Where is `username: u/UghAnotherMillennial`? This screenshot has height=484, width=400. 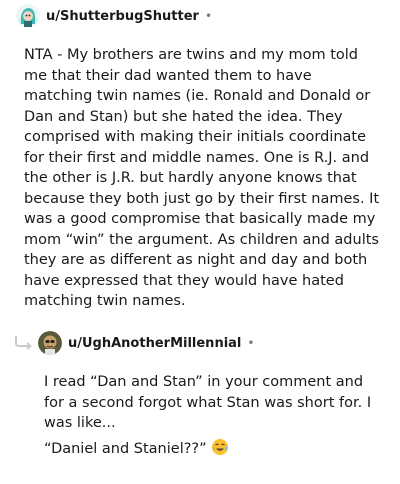
username: u/UghAnotherMillennial is located at coordinates (154, 343).